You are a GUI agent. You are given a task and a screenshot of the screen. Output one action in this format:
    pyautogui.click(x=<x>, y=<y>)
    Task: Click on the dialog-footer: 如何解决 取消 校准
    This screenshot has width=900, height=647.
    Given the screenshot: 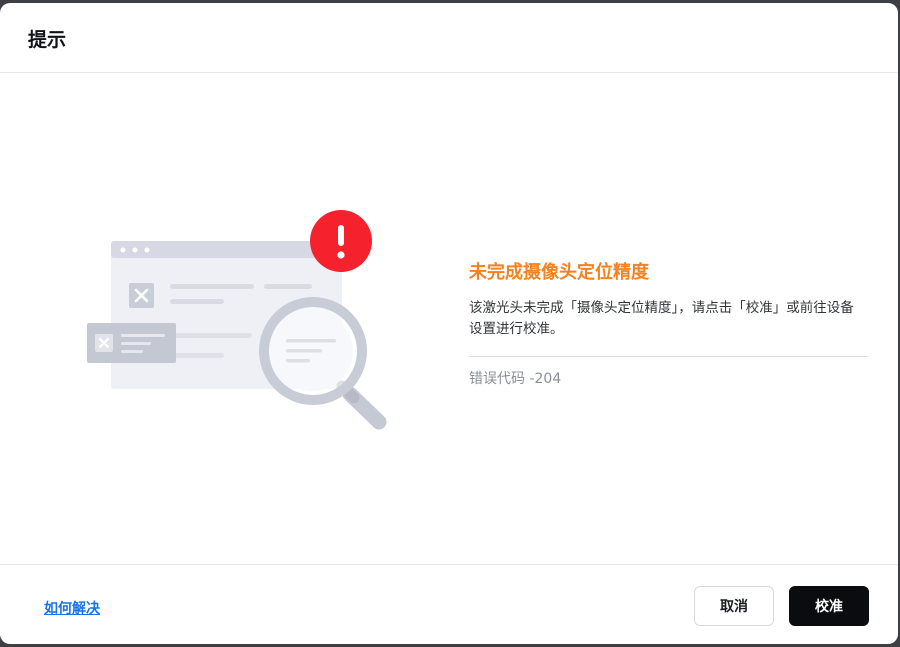 What is the action you would take?
    pyautogui.click(x=449, y=604)
    